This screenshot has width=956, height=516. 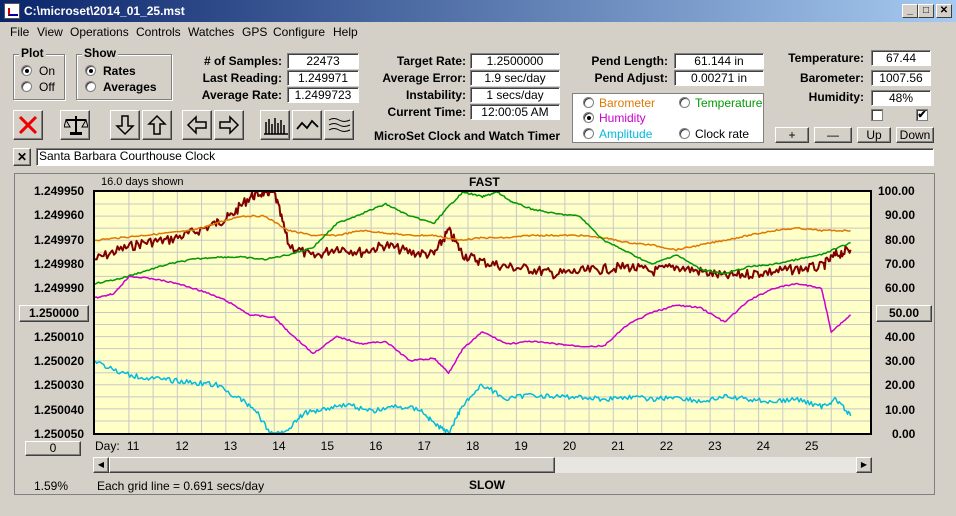 I want to click on instability-label: Instability:, so click(x=435, y=95).